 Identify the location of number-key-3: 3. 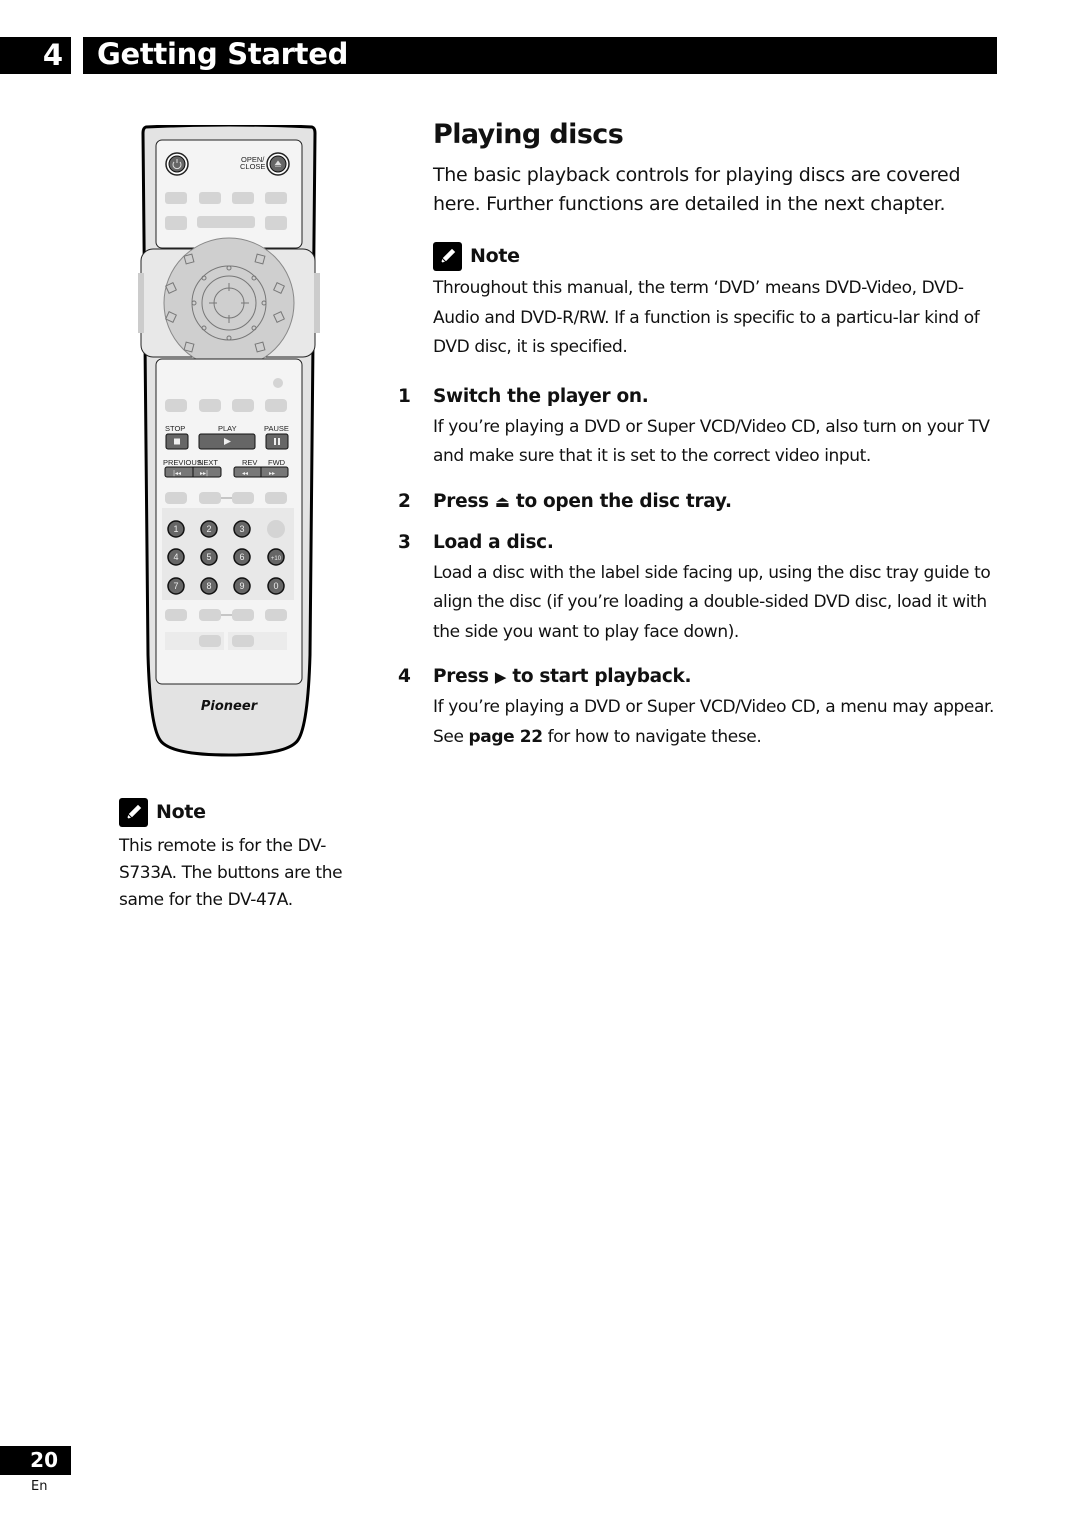
(242, 529).